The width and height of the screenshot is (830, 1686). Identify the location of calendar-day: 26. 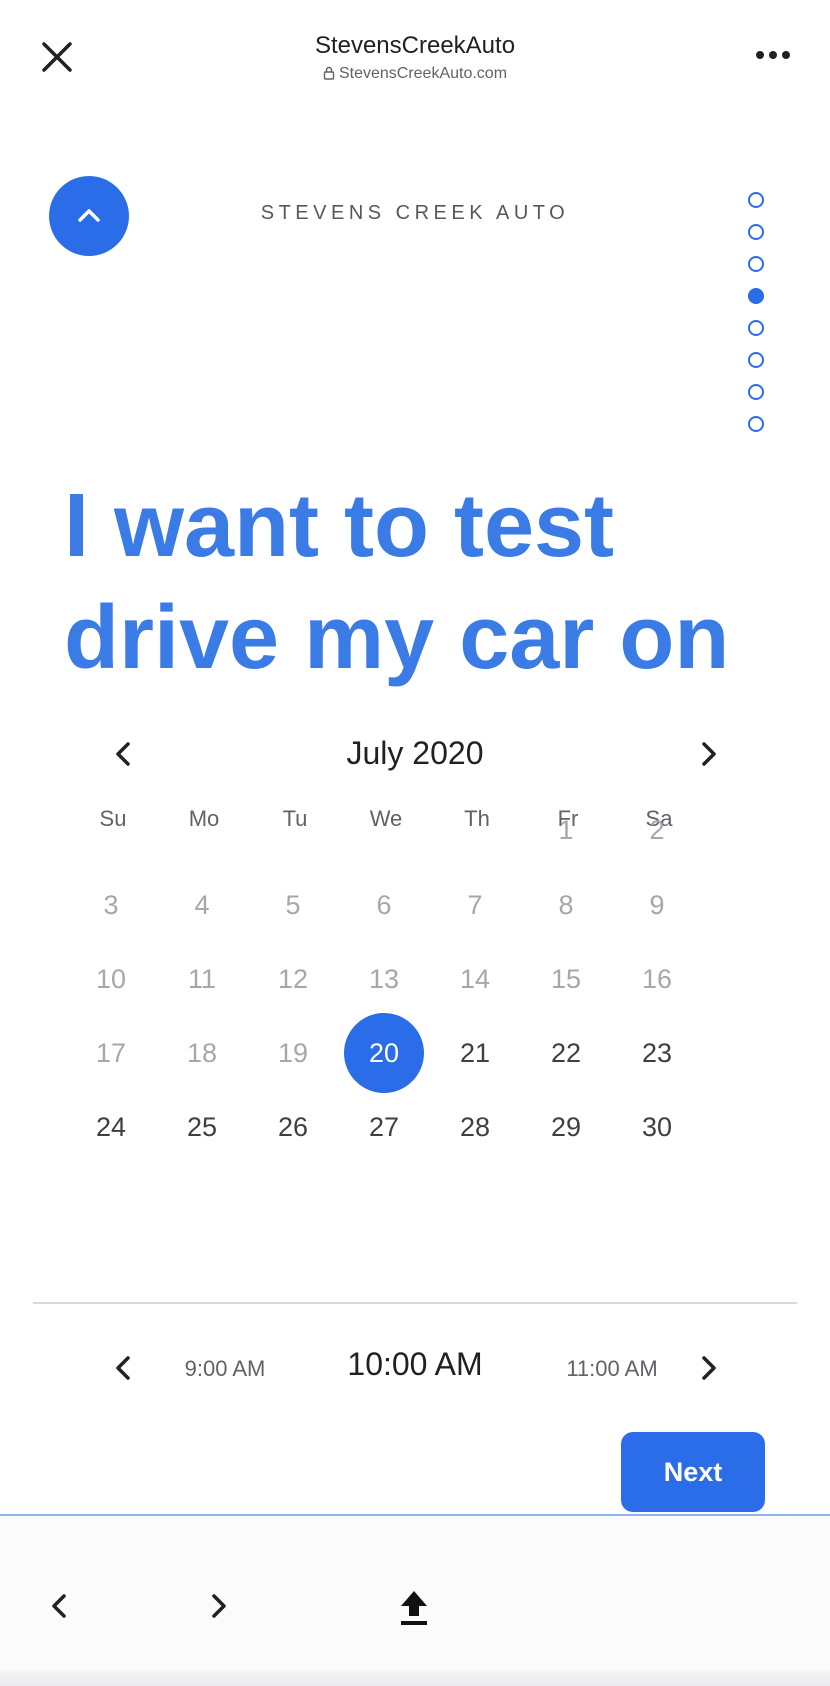
(293, 1127).